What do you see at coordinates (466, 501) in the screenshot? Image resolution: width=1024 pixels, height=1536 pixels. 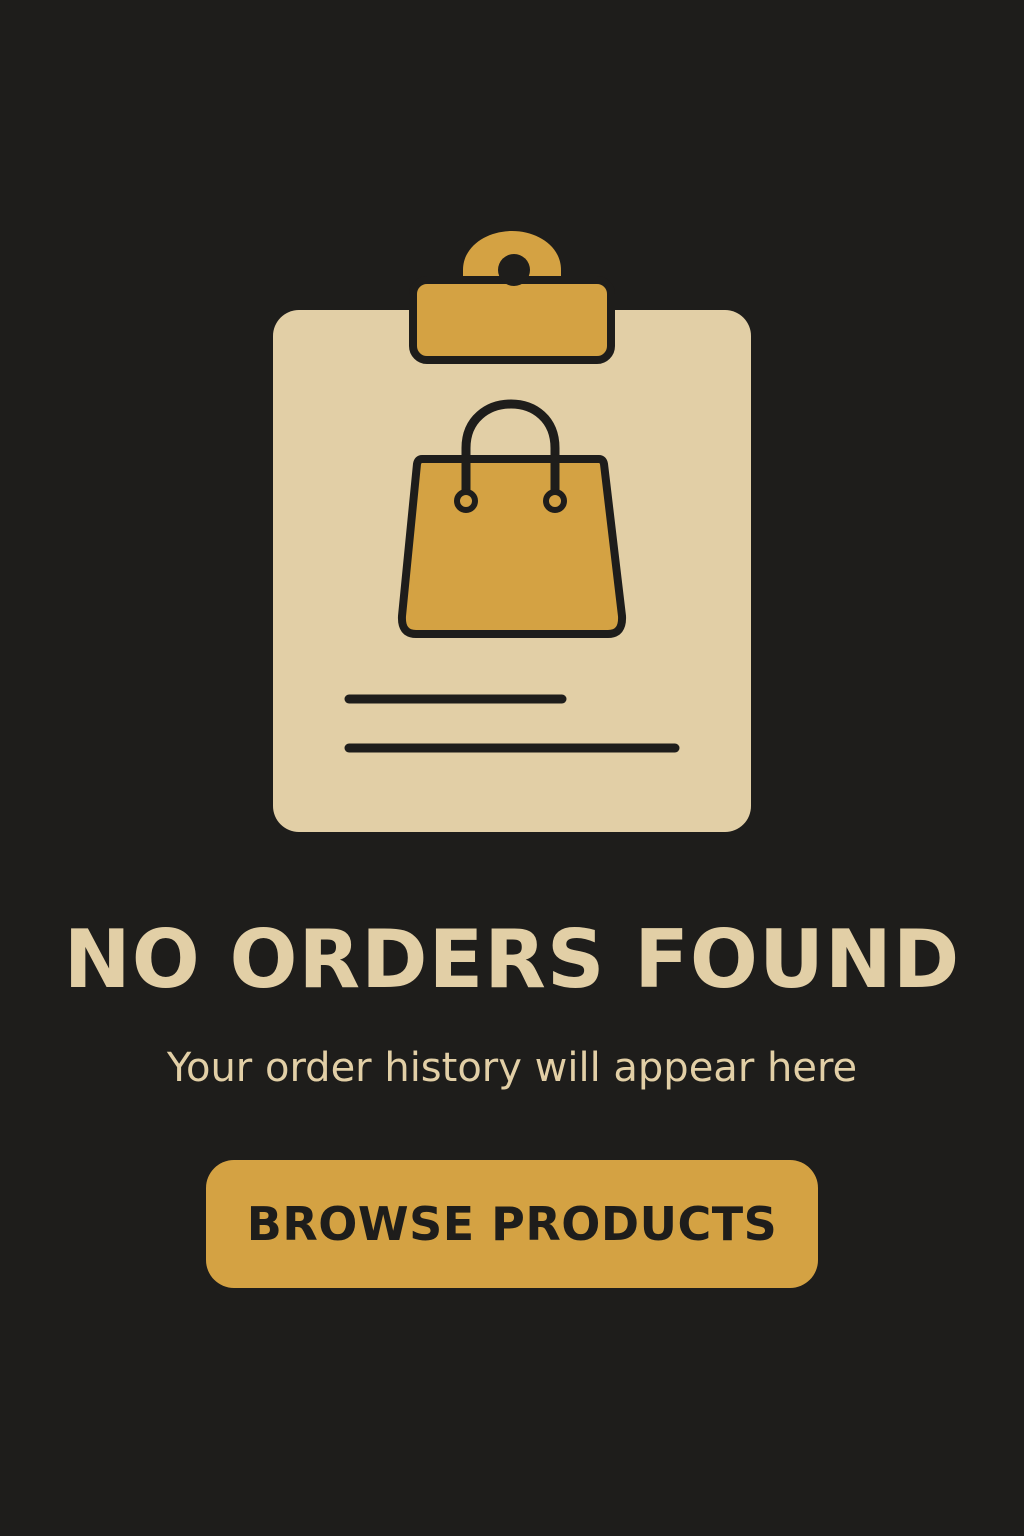 I see `bag-rivet-left` at bounding box center [466, 501].